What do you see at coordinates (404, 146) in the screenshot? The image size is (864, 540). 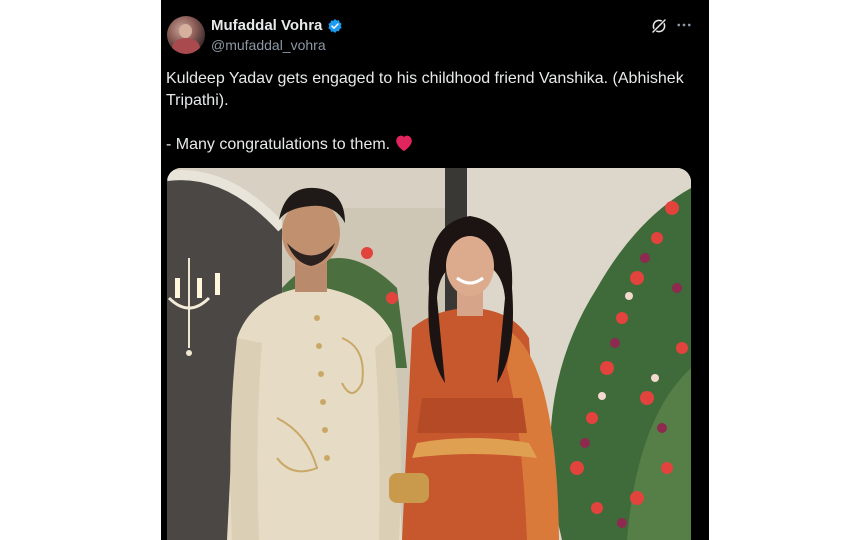 I see `red-heart-icon` at bounding box center [404, 146].